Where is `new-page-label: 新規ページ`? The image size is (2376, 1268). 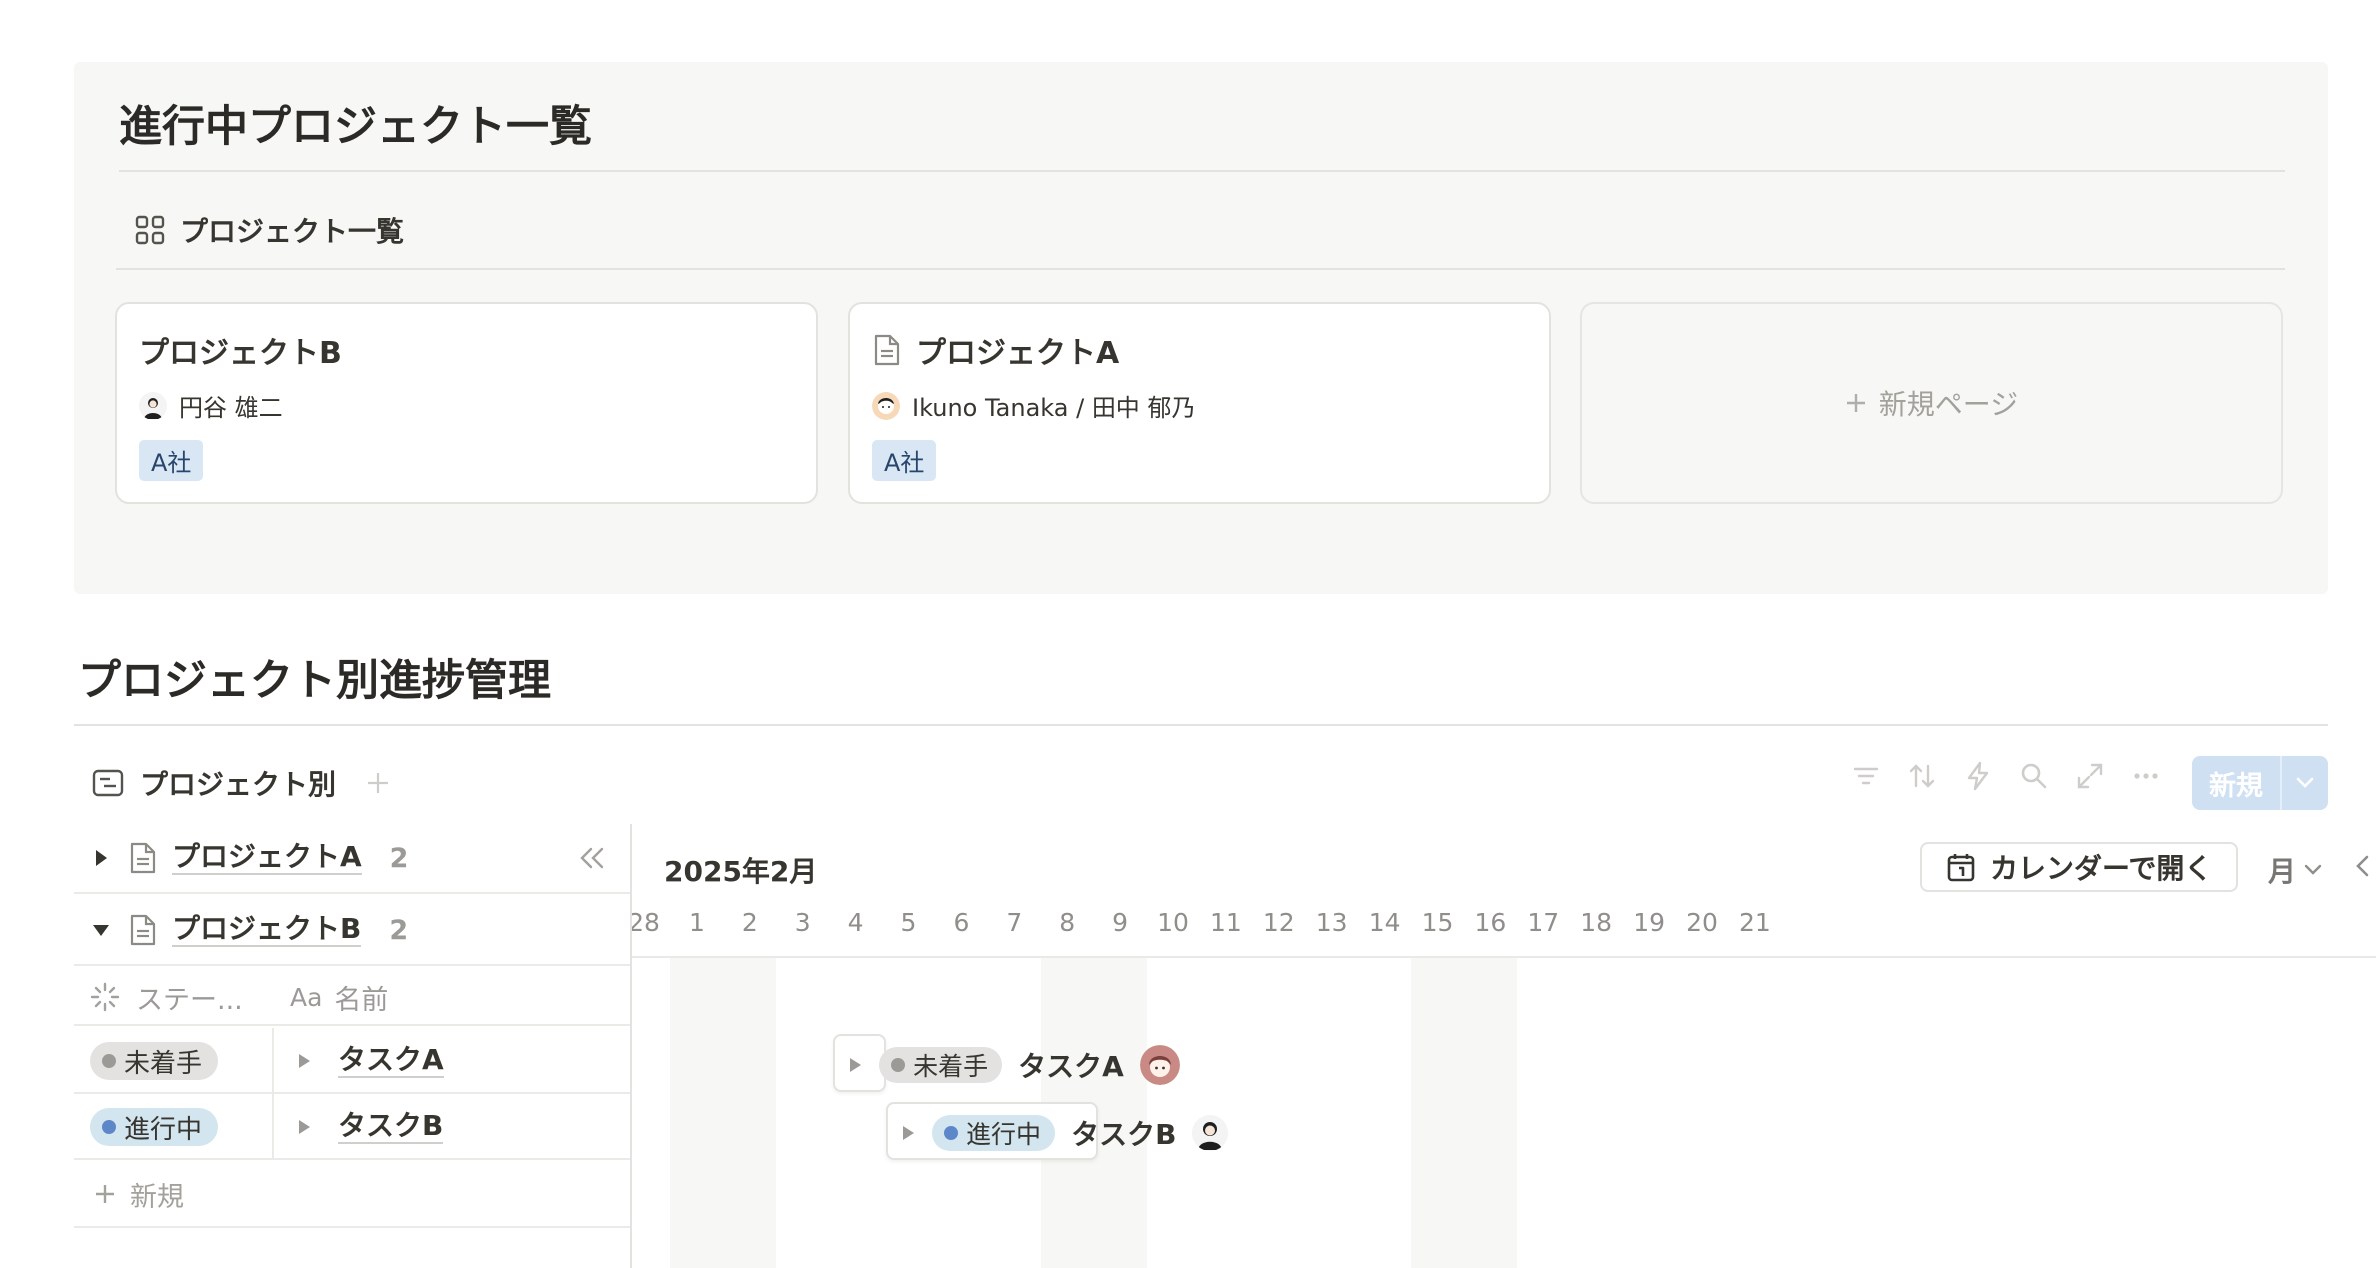 new-page-label: 新規ページ is located at coordinates (1948, 404).